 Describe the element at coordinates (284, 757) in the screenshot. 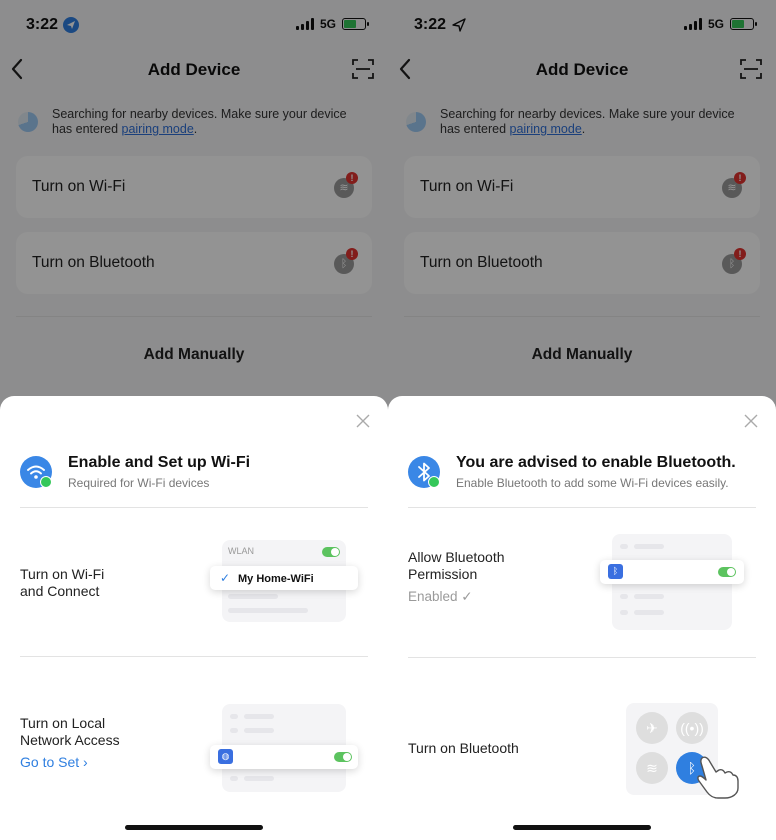

I see `local-network-row: ◍` at that location.